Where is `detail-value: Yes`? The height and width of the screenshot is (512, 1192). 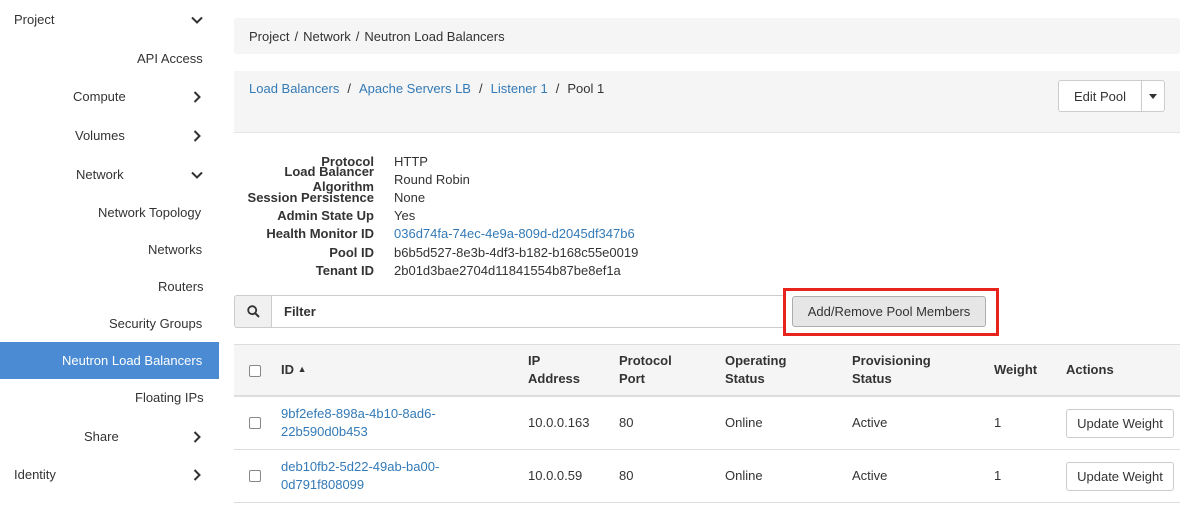
detail-value: Yes is located at coordinates (405, 216).